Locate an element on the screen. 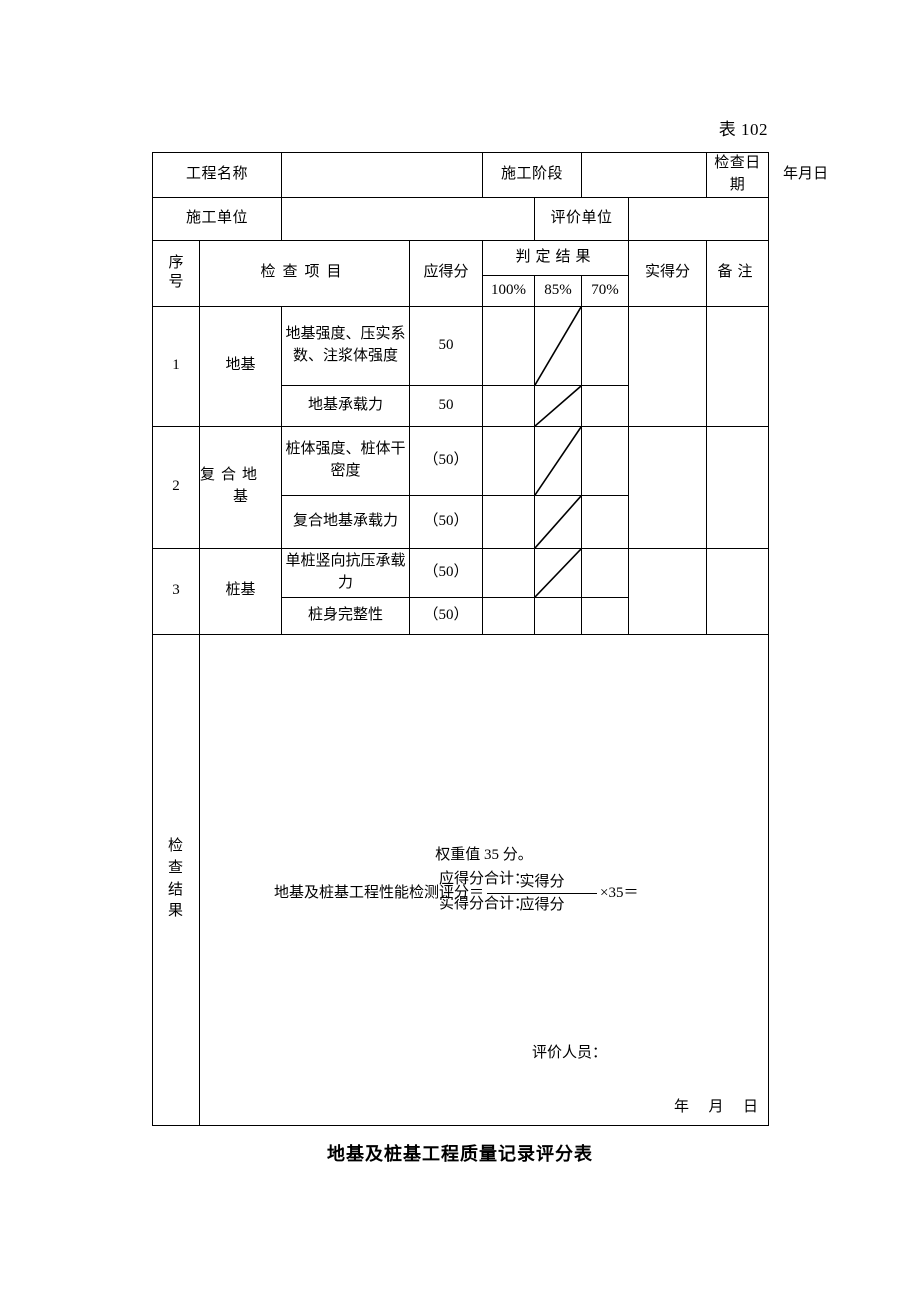 The height and width of the screenshot is (1302, 920). header-row-project: 工程名称 施工阶段 检查日期 年 月 日 is located at coordinates (489, 175).